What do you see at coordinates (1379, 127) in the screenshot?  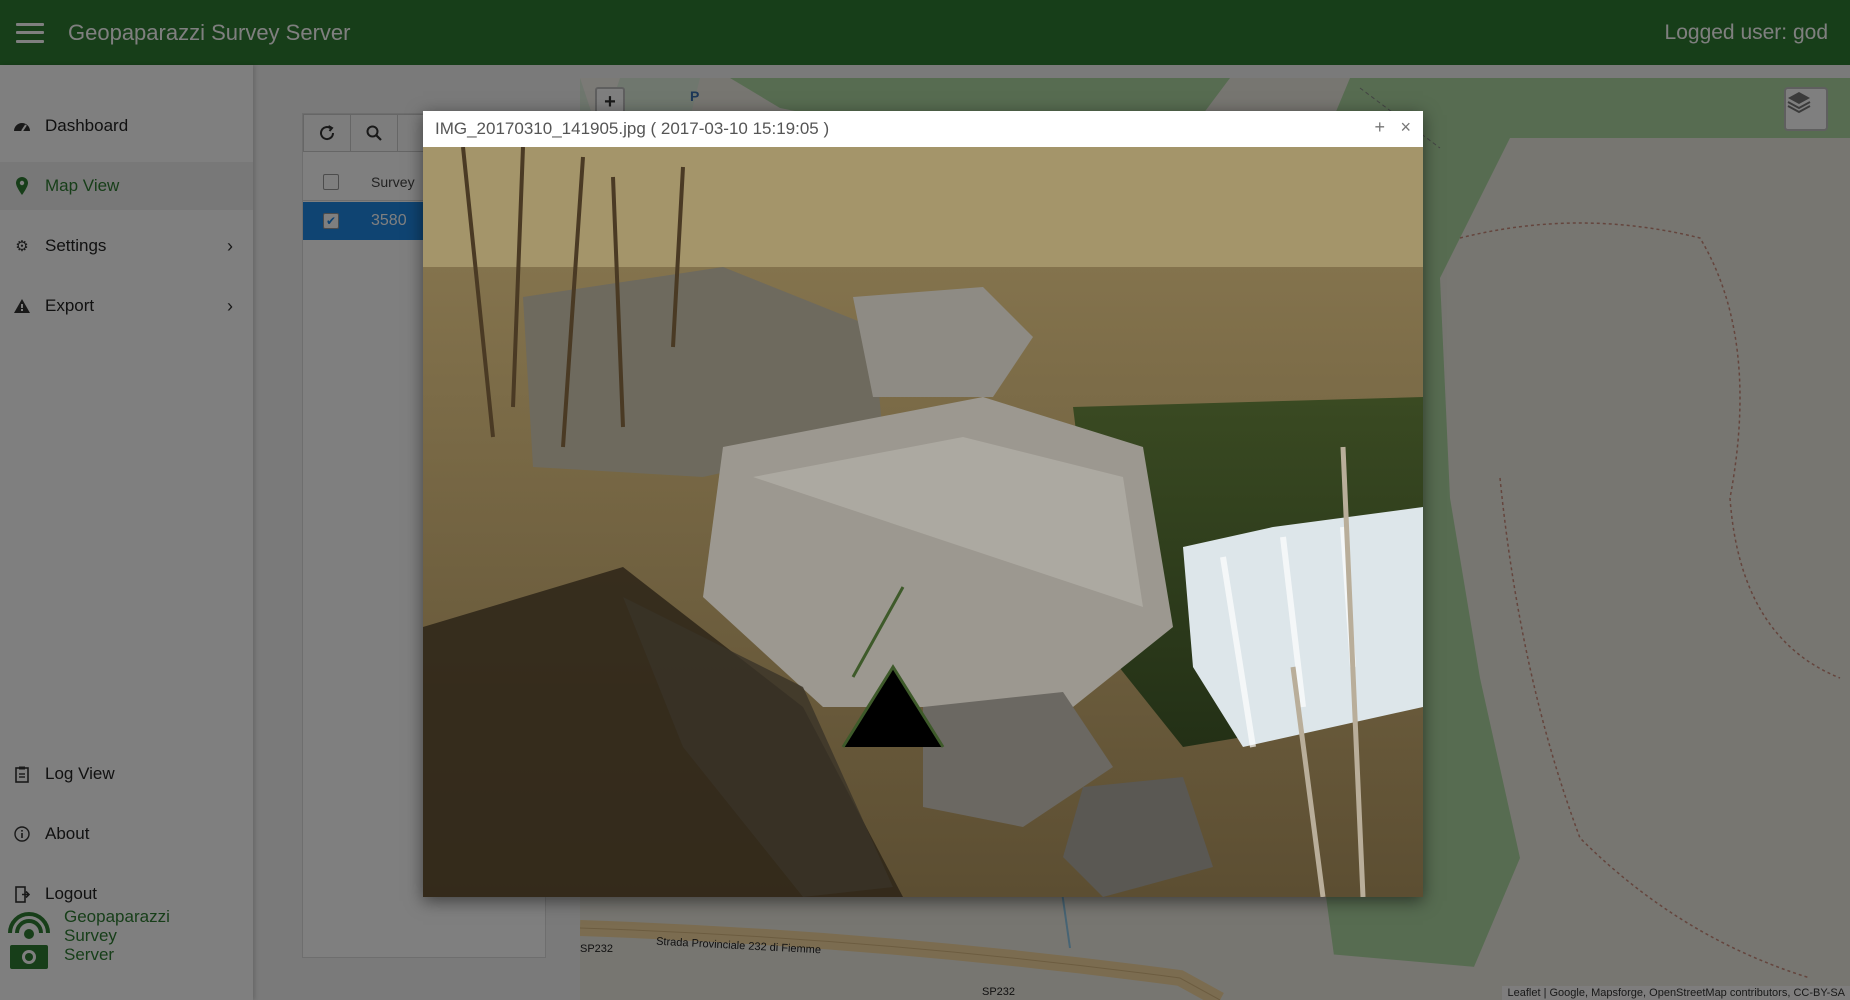 I see `maximize-button: +` at bounding box center [1379, 127].